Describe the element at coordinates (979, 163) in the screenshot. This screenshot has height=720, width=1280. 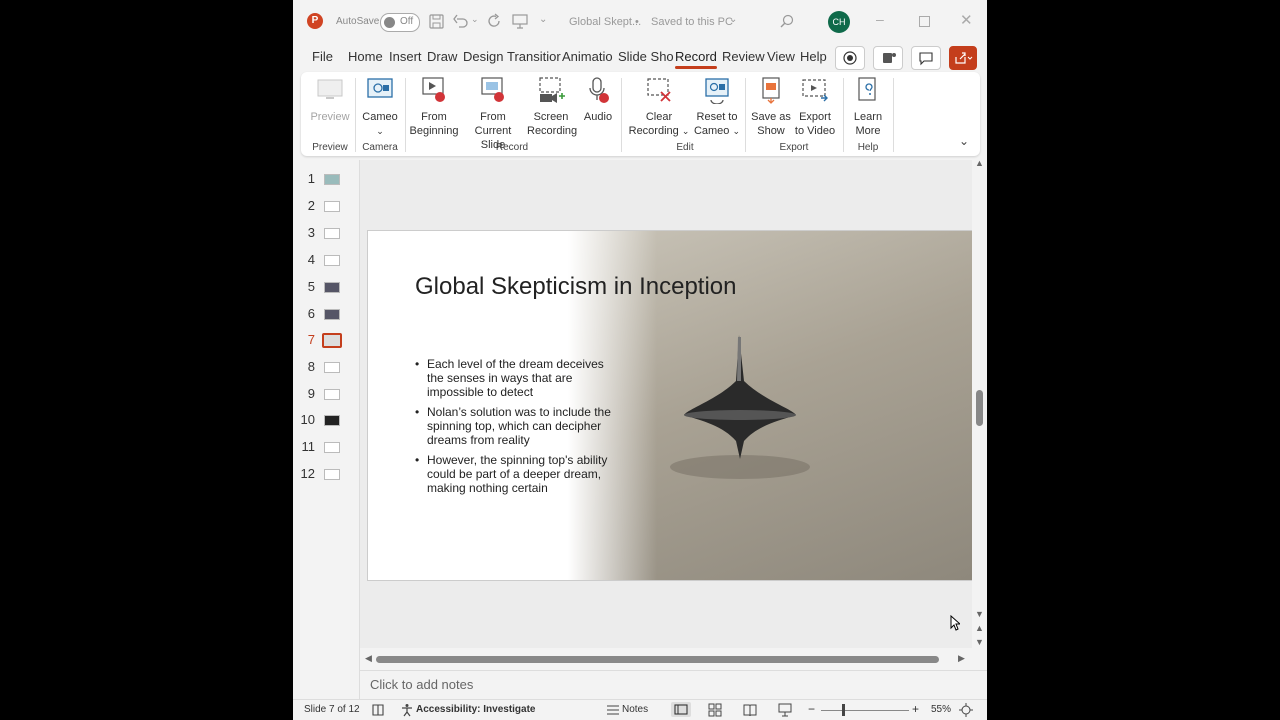
I see `scroll-up-icon: ▲` at that location.